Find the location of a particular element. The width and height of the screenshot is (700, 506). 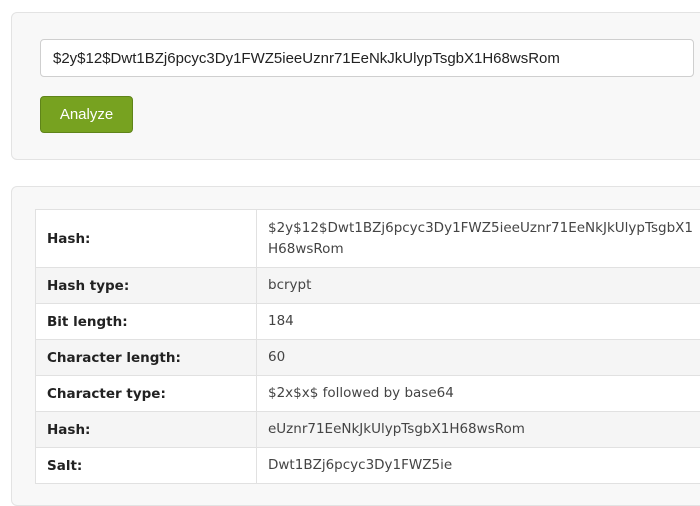

row-value: Dwt1BZj6pcyc3Dy1FWZ5ie is located at coordinates (478, 466).